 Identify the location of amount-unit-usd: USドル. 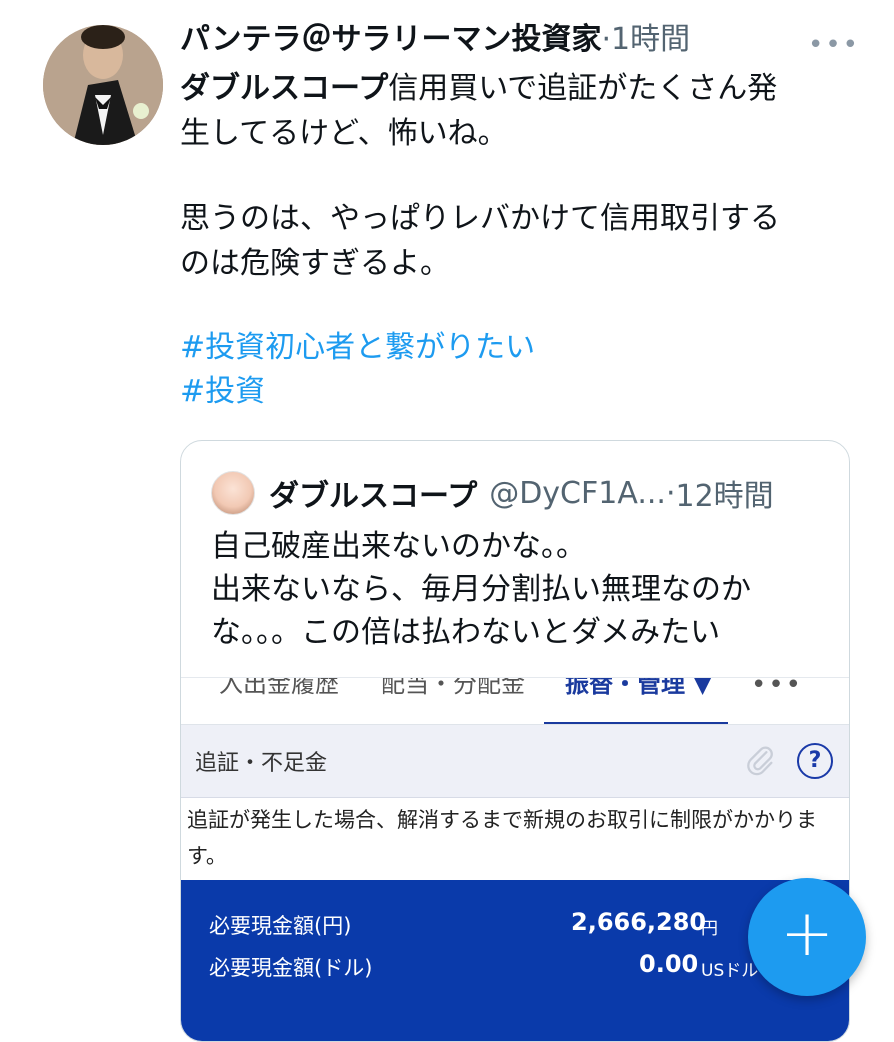
(730, 971).